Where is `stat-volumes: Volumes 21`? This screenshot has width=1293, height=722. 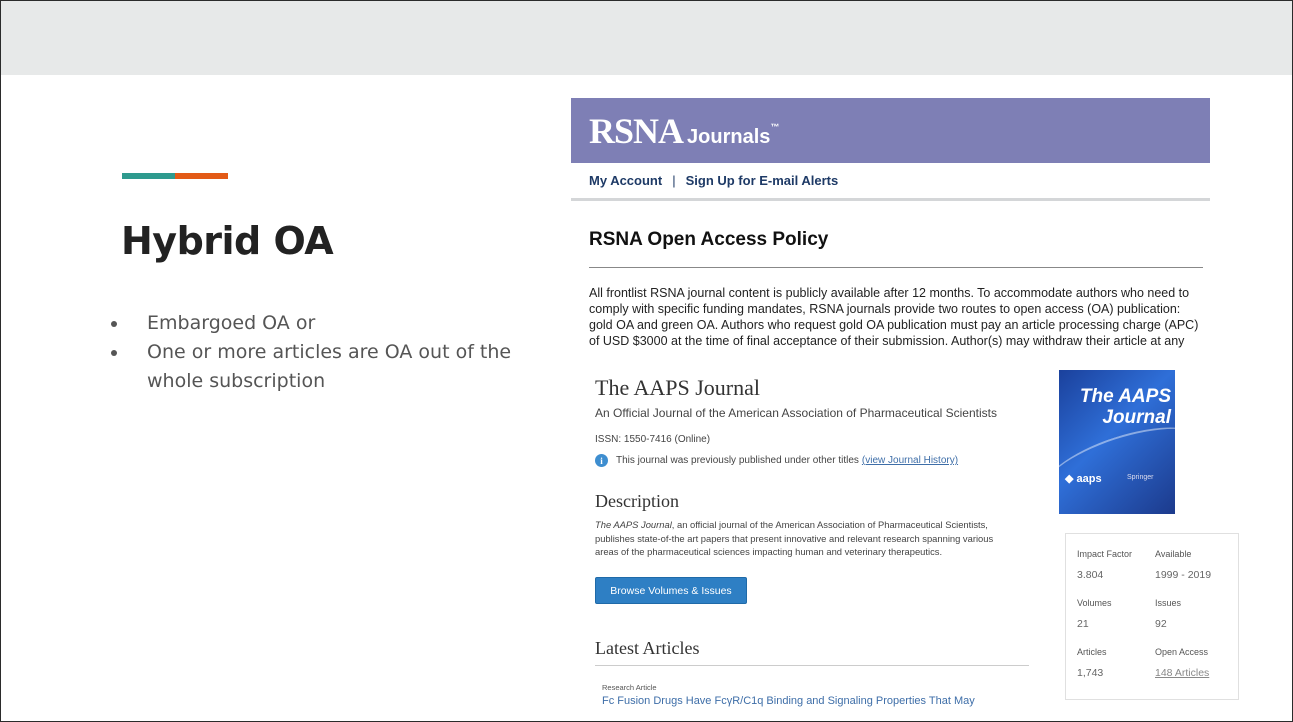
stat-volumes: Volumes 21 is located at coordinates (1094, 614).